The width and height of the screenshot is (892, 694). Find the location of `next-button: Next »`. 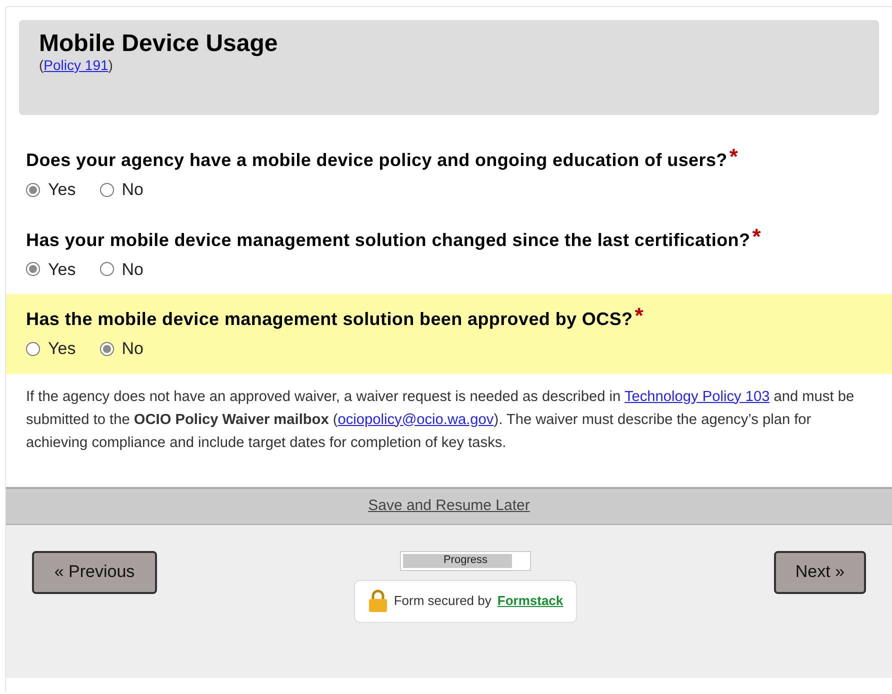

next-button: Next » is located at coordinates (820, 572).